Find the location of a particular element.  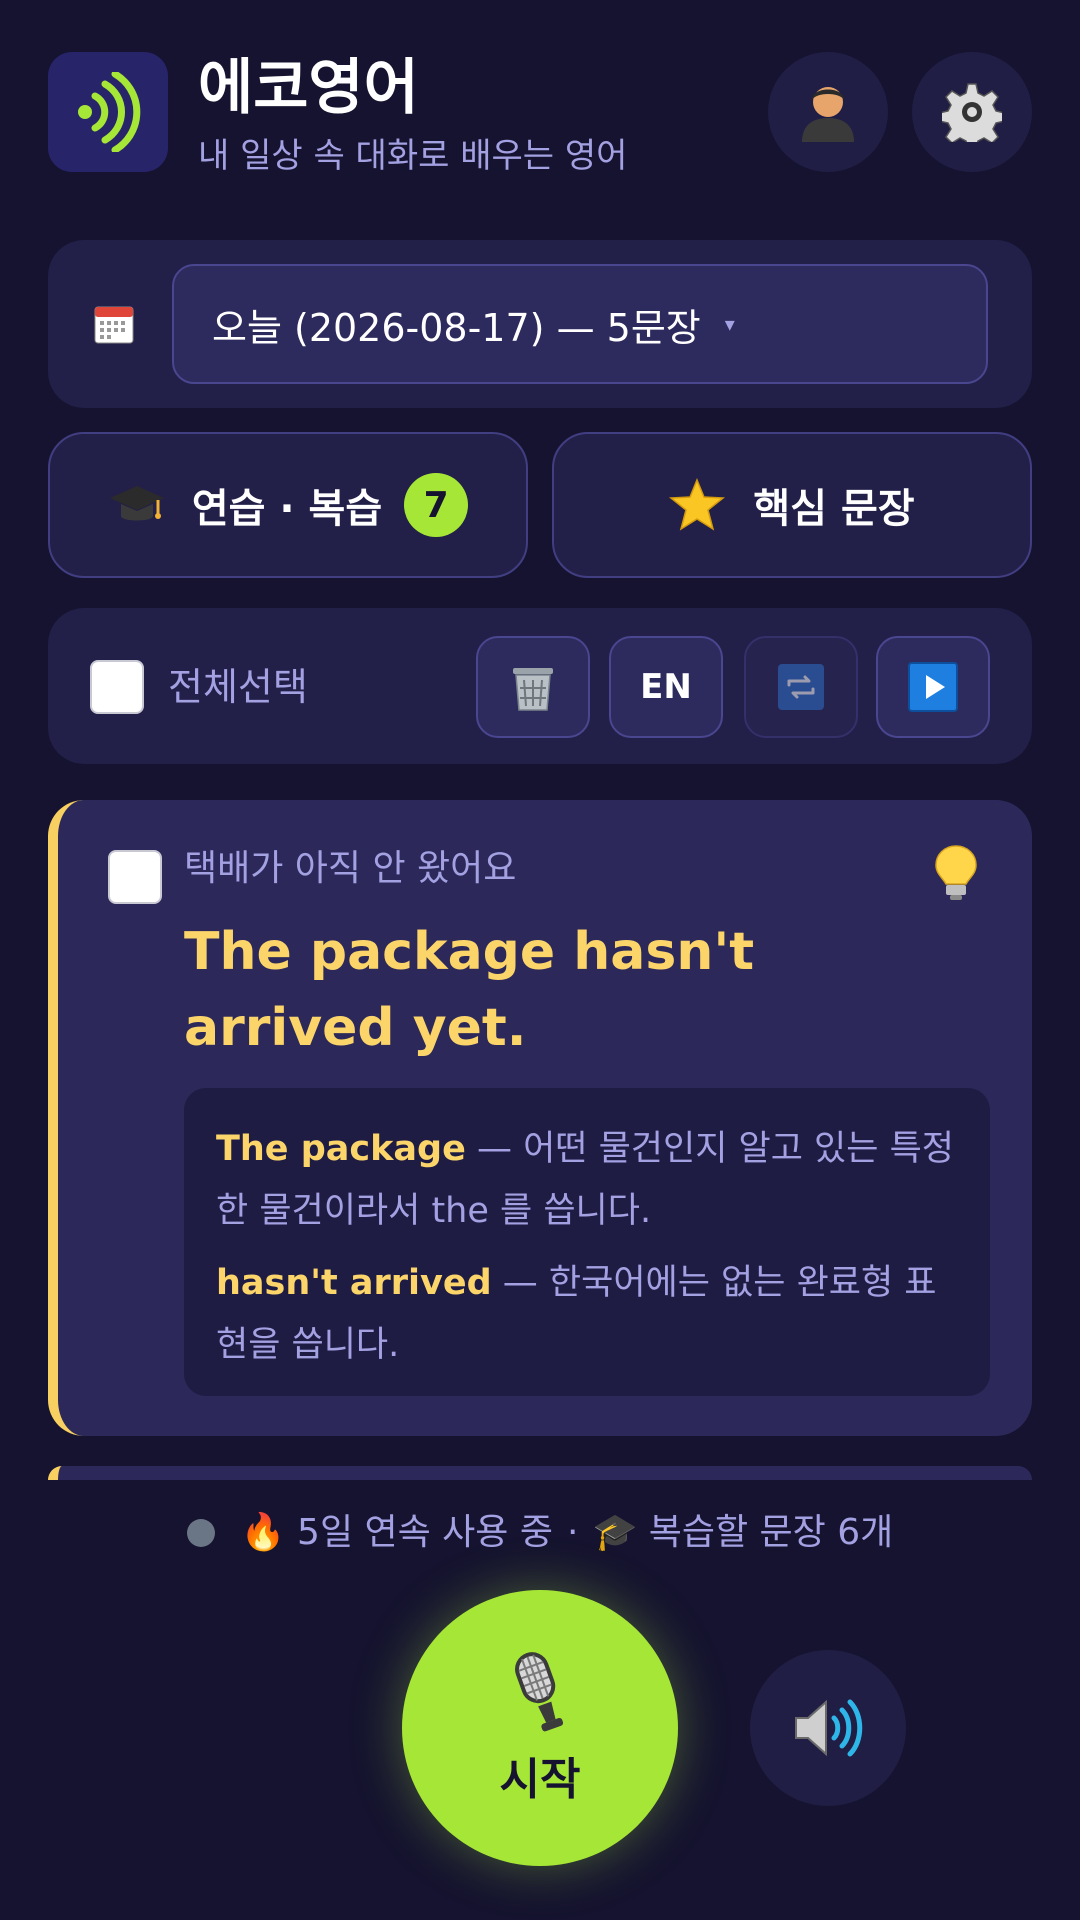

explanation-keyword: hasn't arrived is located at coordinates (354, 1283).